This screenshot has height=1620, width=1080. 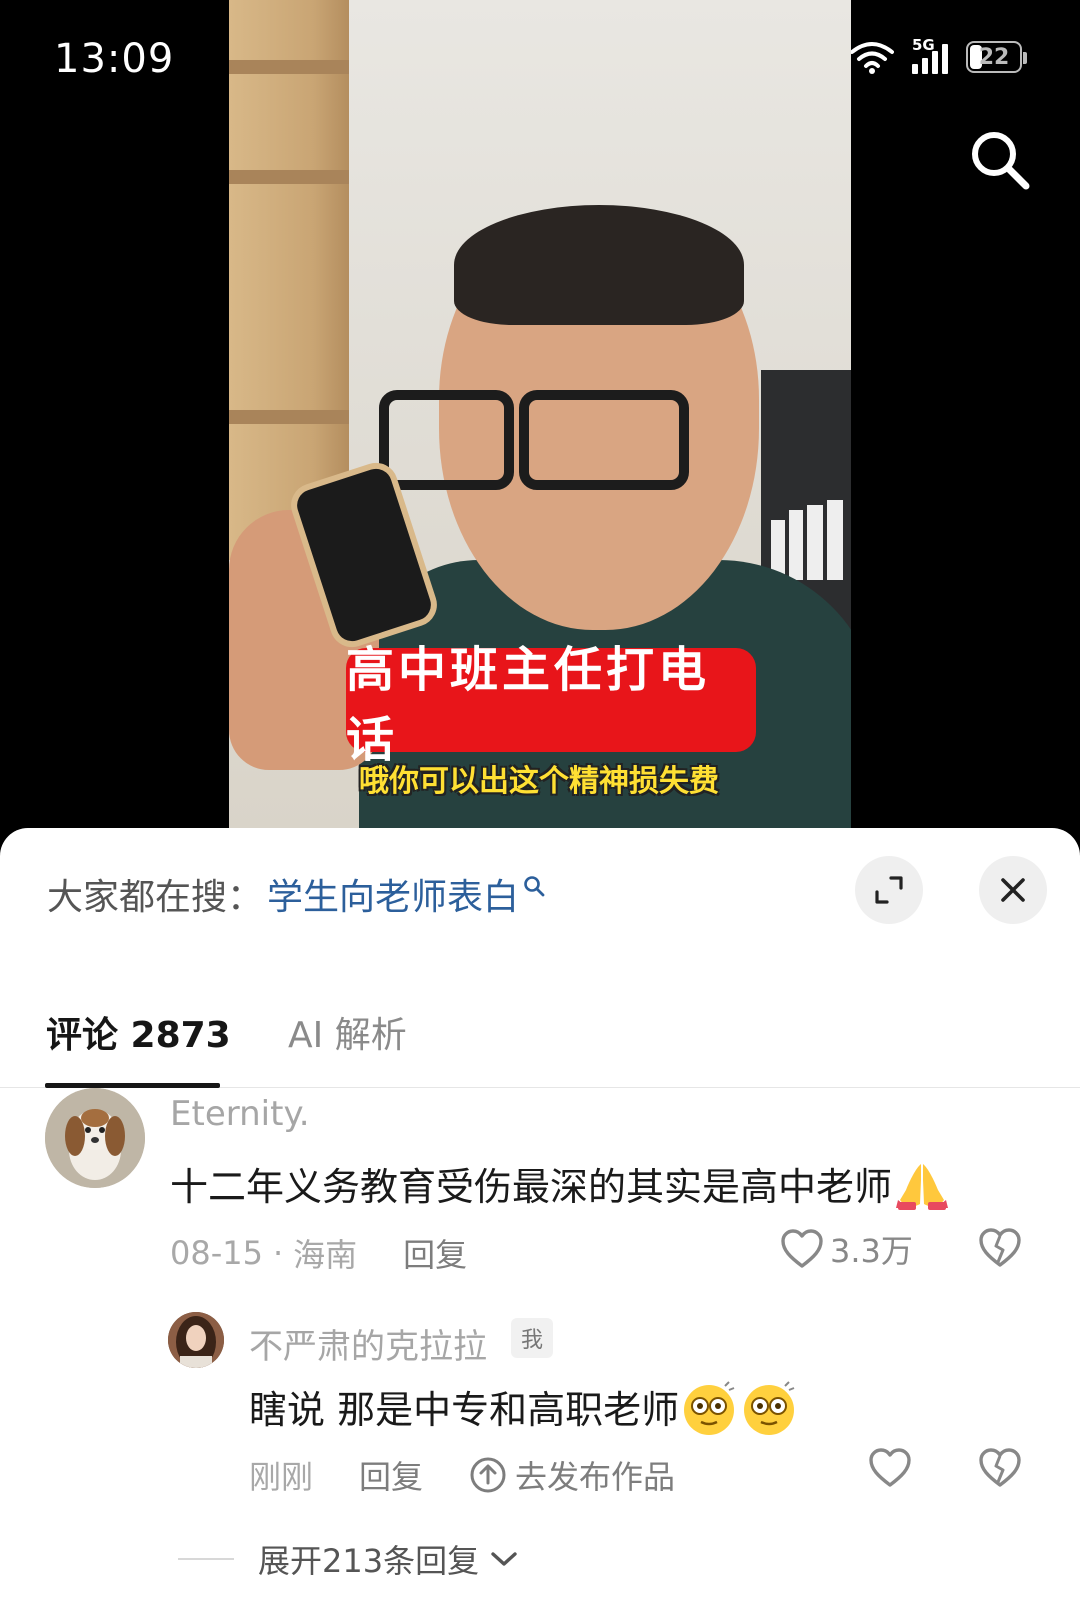 What do you see at coordinates (872, 57) in the screenshot?
I see `wifi-icon` at bounding box center [872, 57].